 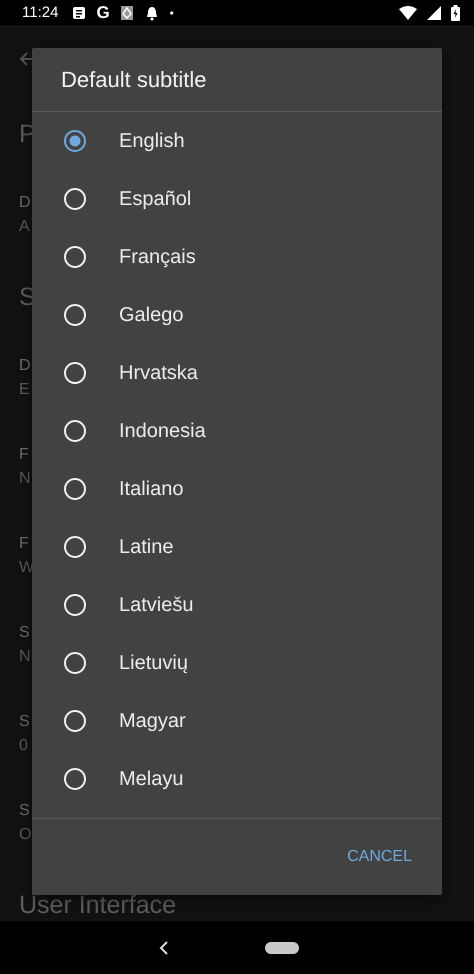 What do you see at coordinates (24, 227) in the screenshot?
I see `setting-summary: A` at bounding box center [24, 227].